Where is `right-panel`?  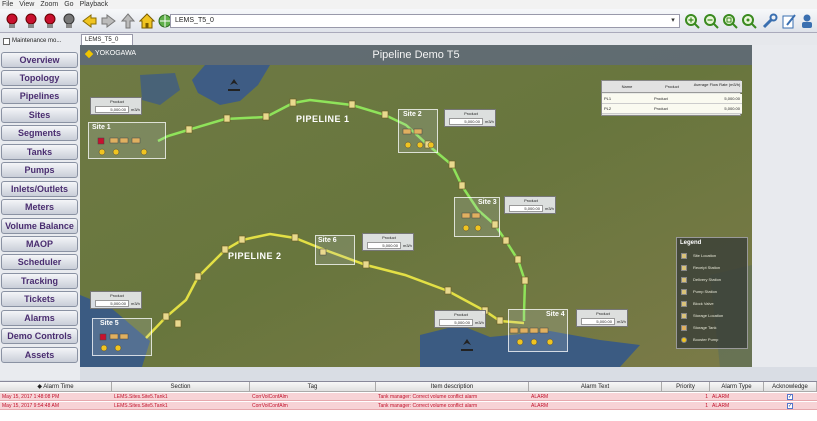 right-panel is located at coordinates (784, 206).